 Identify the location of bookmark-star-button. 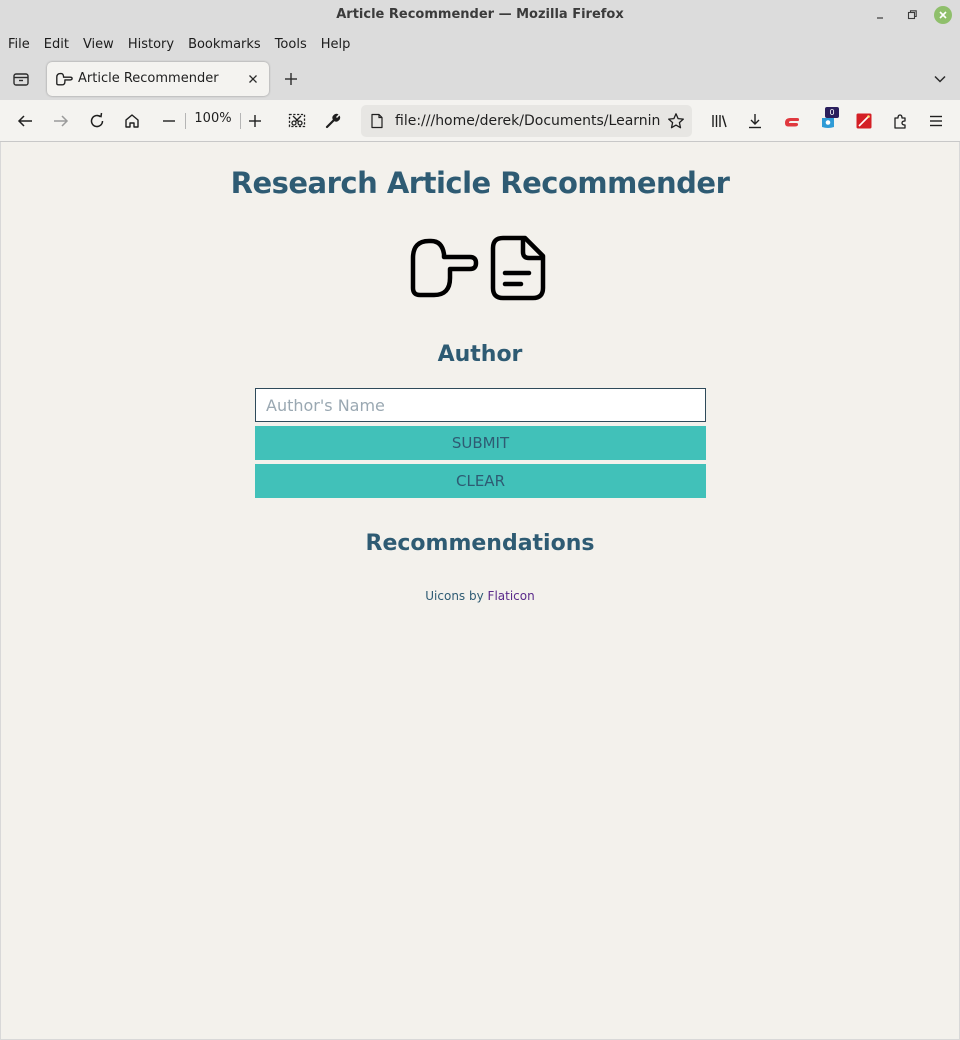
(676, 121).